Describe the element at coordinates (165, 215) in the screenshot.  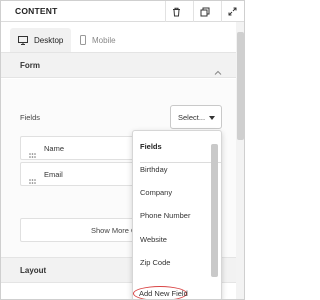
I see `dropdown-option-phone-number: Phone Number` at that location.